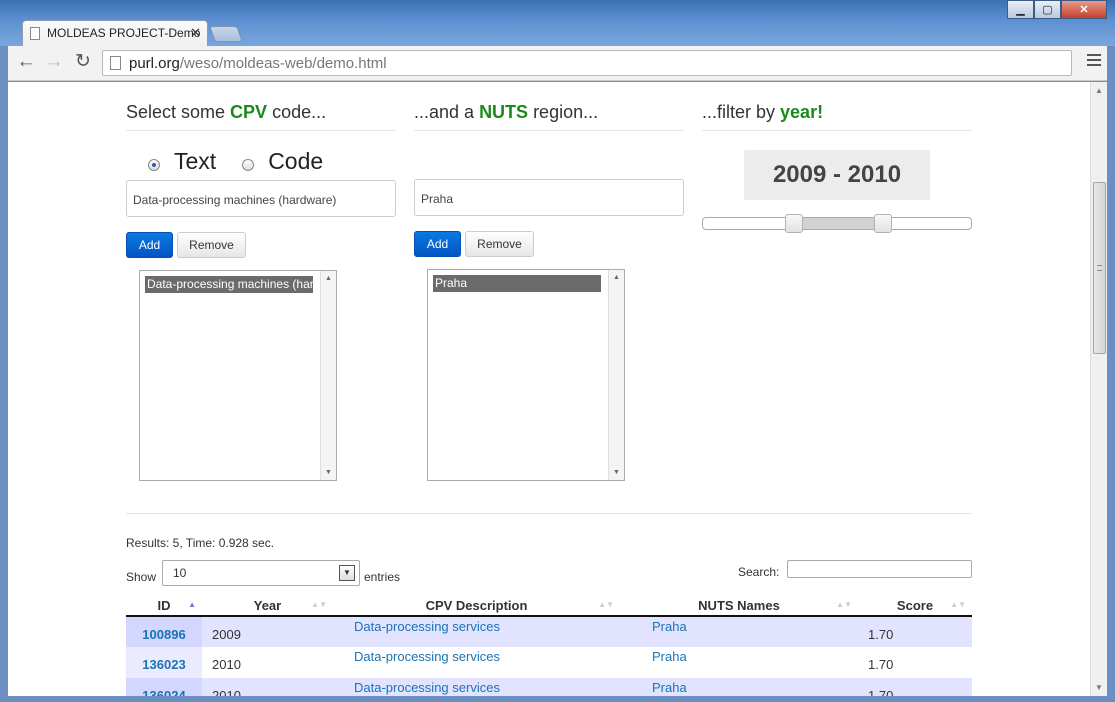  Describe the element at coordinates (915, 606) in the screenshot. I see `column-header-score: Score ▲▼` at that location.